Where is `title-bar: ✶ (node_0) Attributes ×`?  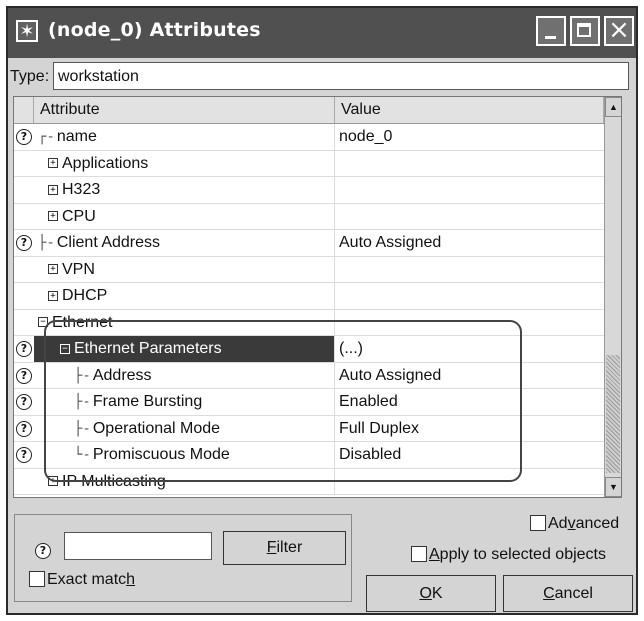
title-bar: ✶ (node_0) Attributes × is located at coordinates (322, 33).